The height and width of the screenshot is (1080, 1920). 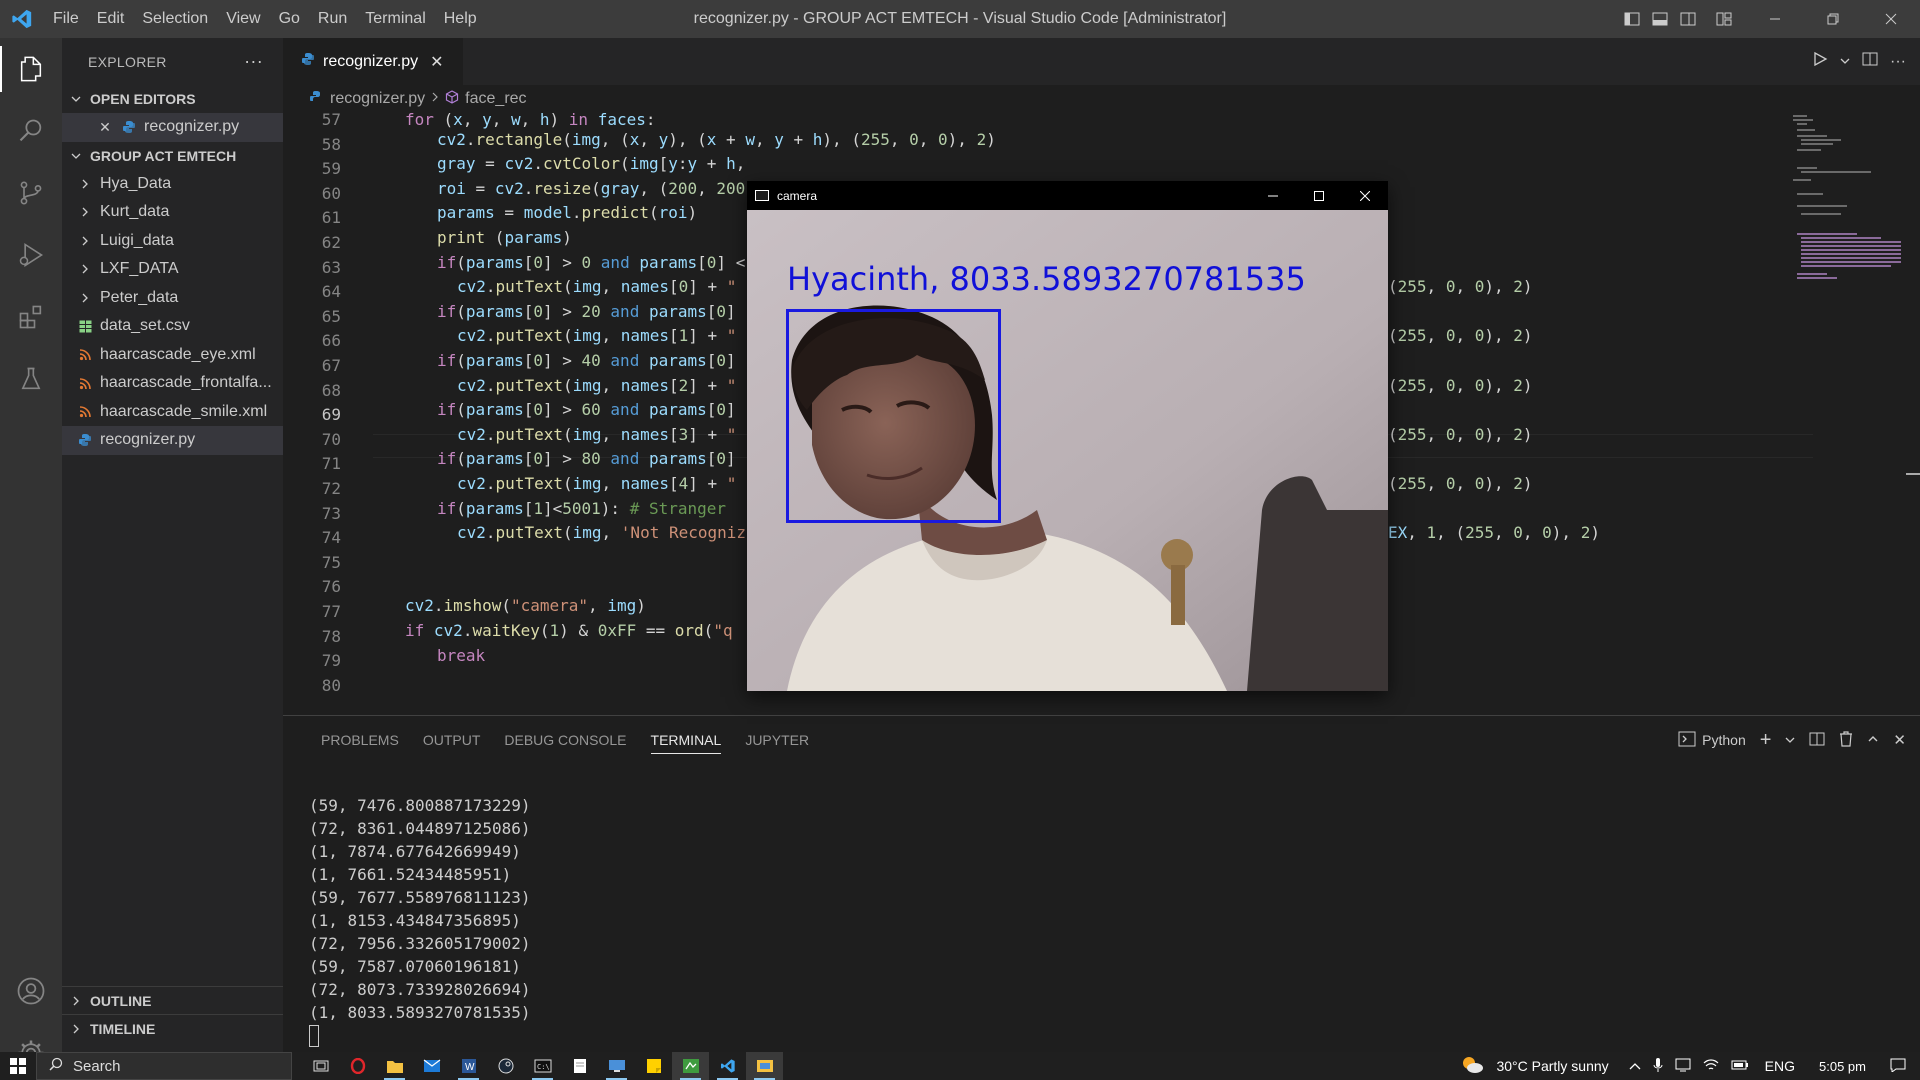 What do you see at coordinates (373, 61) in the screenshot?
I see `tab-recognizer-py: recognizer.py ✕` at bounding box center [373, 61].